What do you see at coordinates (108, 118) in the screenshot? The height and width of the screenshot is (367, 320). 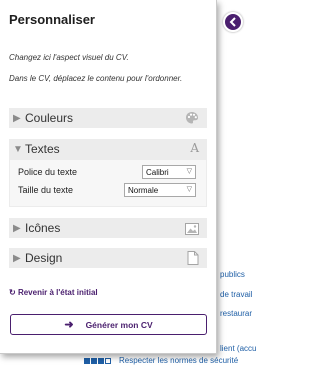 I see `section-couleurs: ▶ Couleurs` at bounding box center [108, 118].